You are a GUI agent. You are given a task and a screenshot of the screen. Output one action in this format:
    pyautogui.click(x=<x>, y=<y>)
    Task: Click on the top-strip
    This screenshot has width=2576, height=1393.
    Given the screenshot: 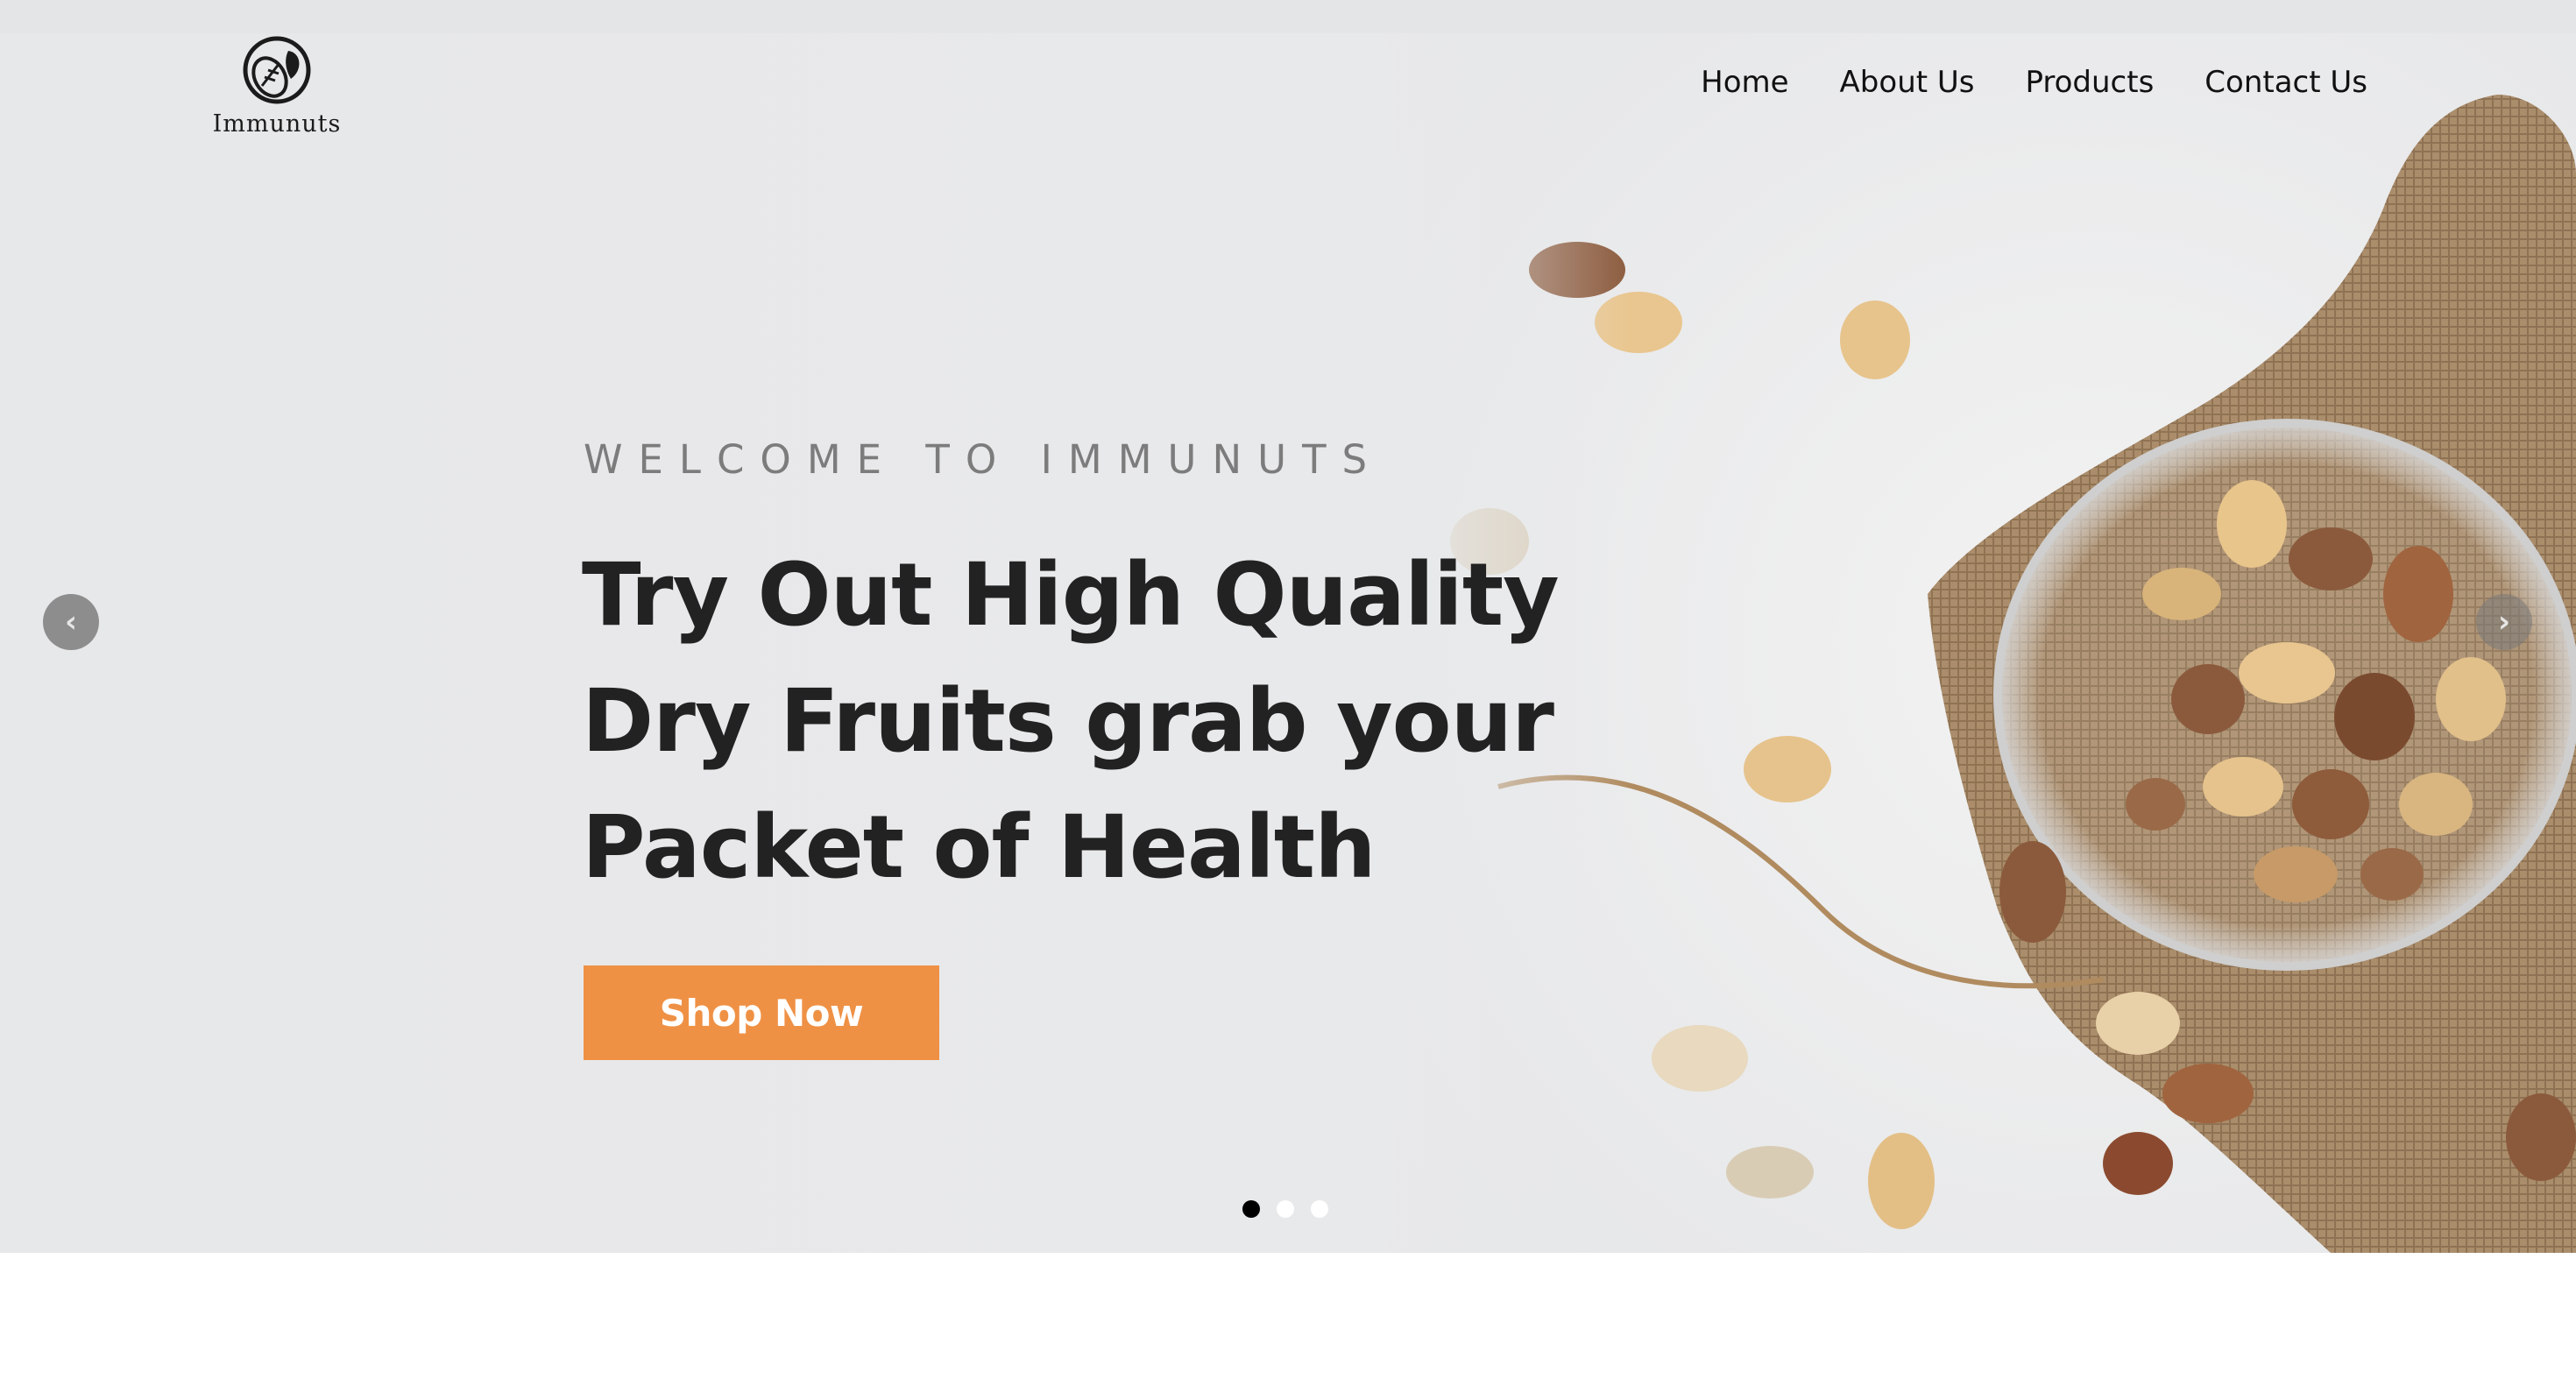 What is the action you would take?
    pyautogui.click(x=1288, y=16)
    